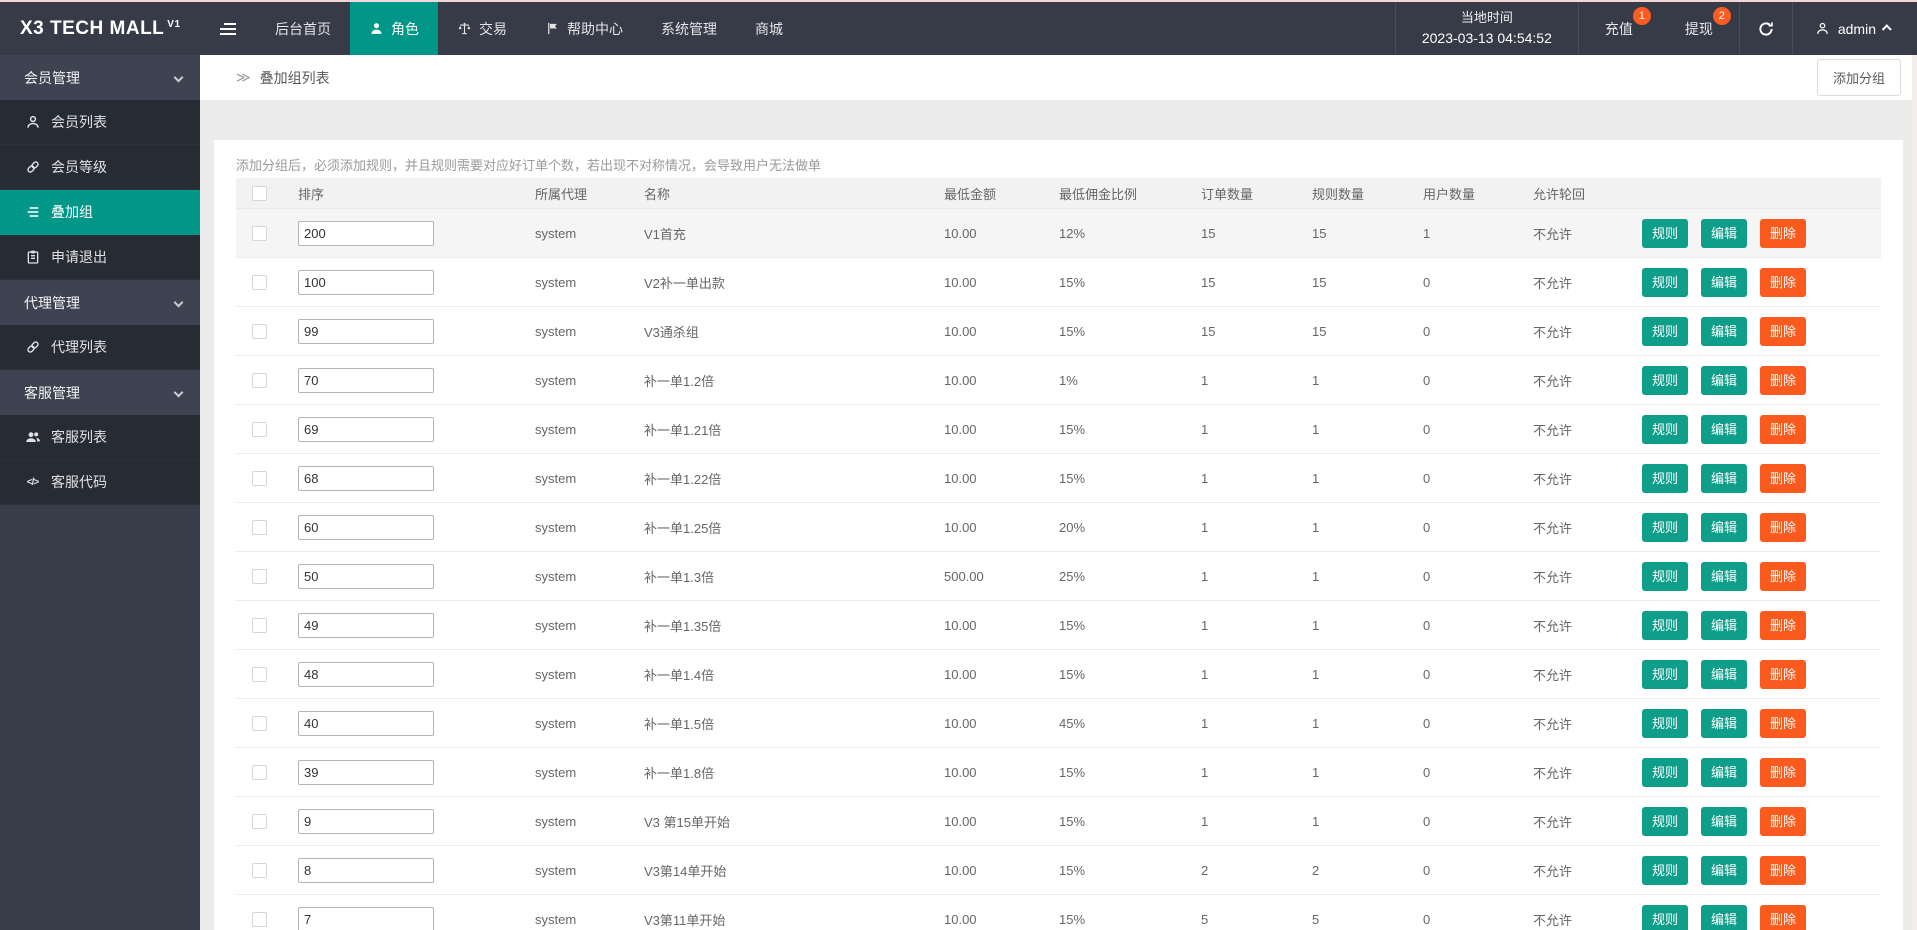 The image size is (1917, 930). Describe the element at coordinates (100, 122) in the screenshot. I see `sidebar-item: 会员列表` at that location.